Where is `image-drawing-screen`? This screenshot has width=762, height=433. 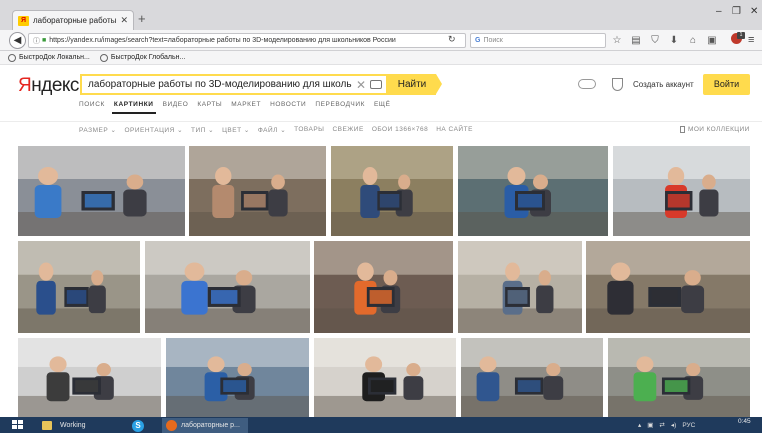
image-drawing-screen is located at coordinates (89, 377).